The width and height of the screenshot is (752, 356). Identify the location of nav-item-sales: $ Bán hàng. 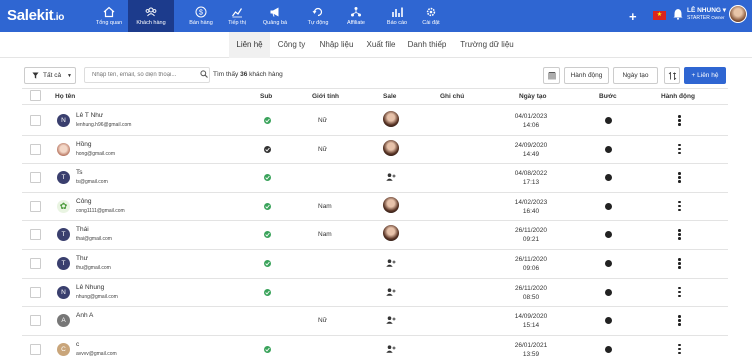
(201, 16).